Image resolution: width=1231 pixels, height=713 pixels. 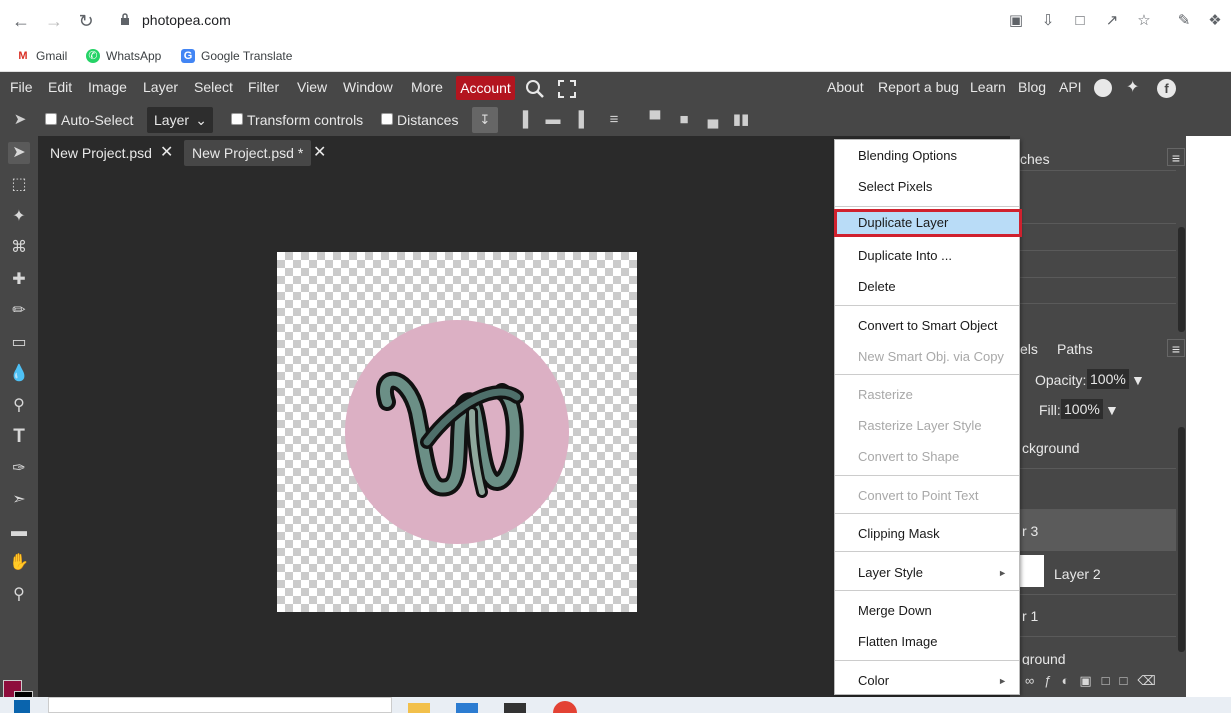 I want to click on swatches-tab: ches, so click(x=1035, y=159).